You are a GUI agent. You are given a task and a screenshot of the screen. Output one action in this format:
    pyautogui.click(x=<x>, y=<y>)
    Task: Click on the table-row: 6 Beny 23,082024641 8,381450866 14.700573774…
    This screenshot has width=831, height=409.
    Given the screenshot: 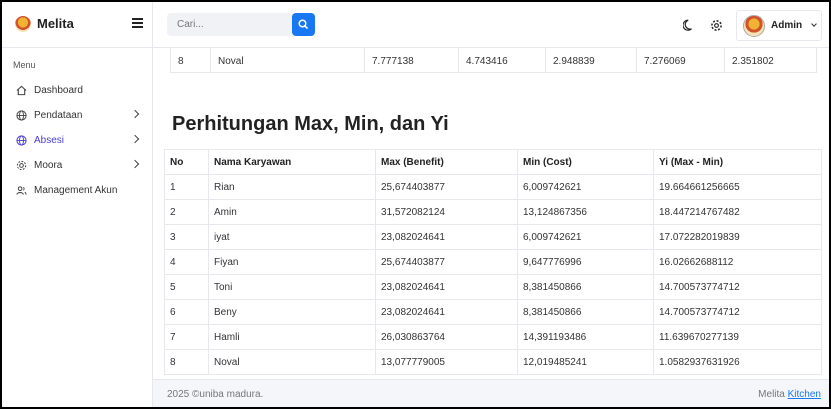 What is the action you would take?
    pyautogui.click(x=493, y=312)
    